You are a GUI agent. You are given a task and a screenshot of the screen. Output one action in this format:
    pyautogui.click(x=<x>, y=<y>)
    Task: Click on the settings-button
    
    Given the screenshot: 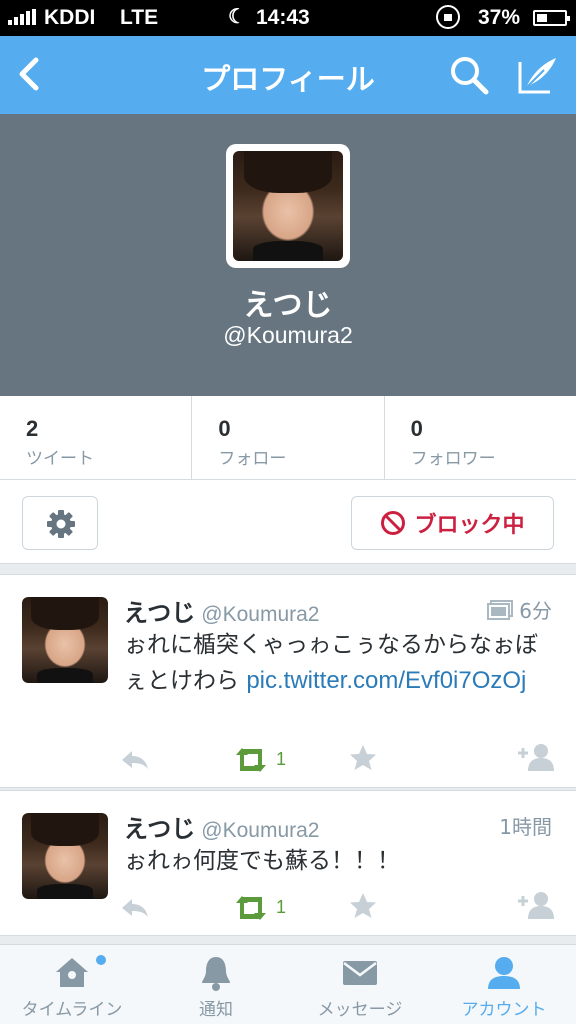 What is the action you would take?
    pyautogui.click(x=60, y=523)
    